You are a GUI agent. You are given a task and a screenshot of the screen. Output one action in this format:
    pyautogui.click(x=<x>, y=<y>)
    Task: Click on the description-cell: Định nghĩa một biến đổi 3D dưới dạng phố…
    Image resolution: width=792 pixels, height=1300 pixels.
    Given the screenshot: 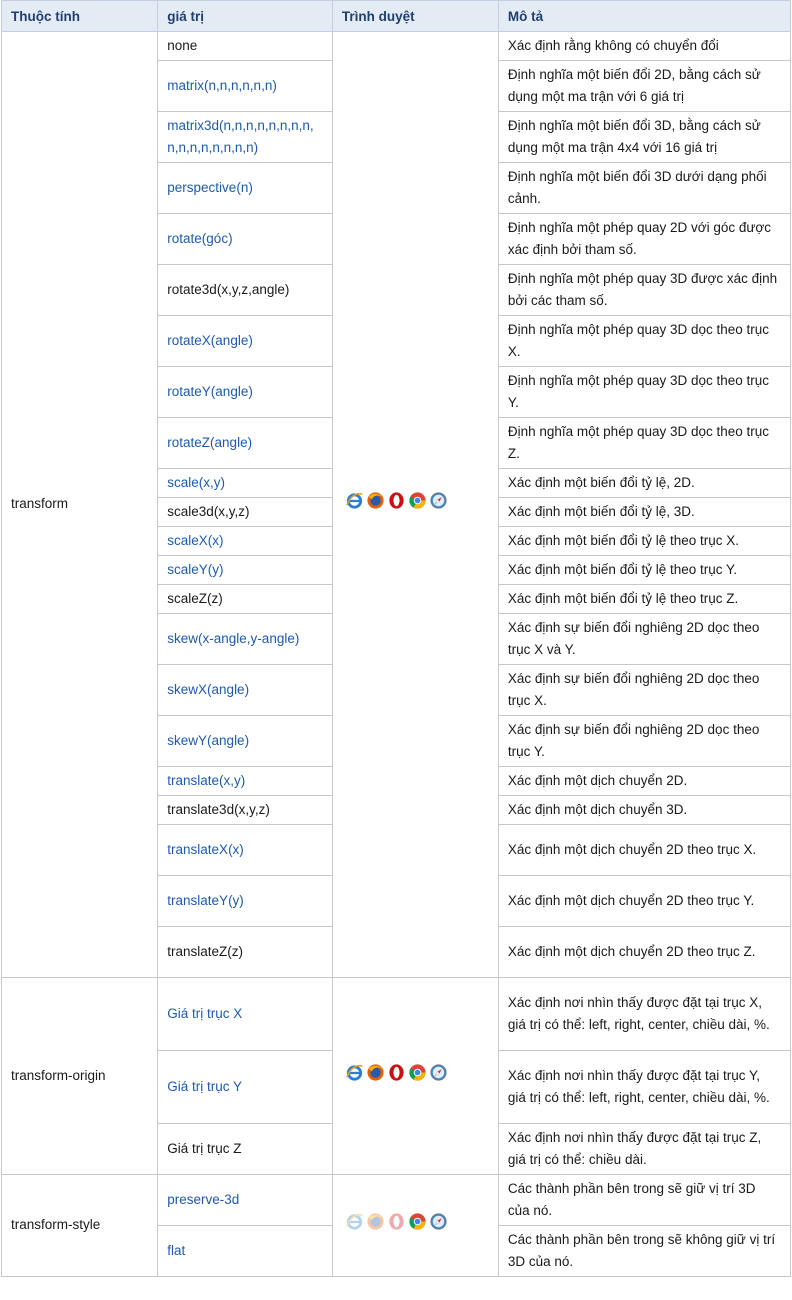 What is the action you would take?
    pyautogui.click(x=644, y=188)
    